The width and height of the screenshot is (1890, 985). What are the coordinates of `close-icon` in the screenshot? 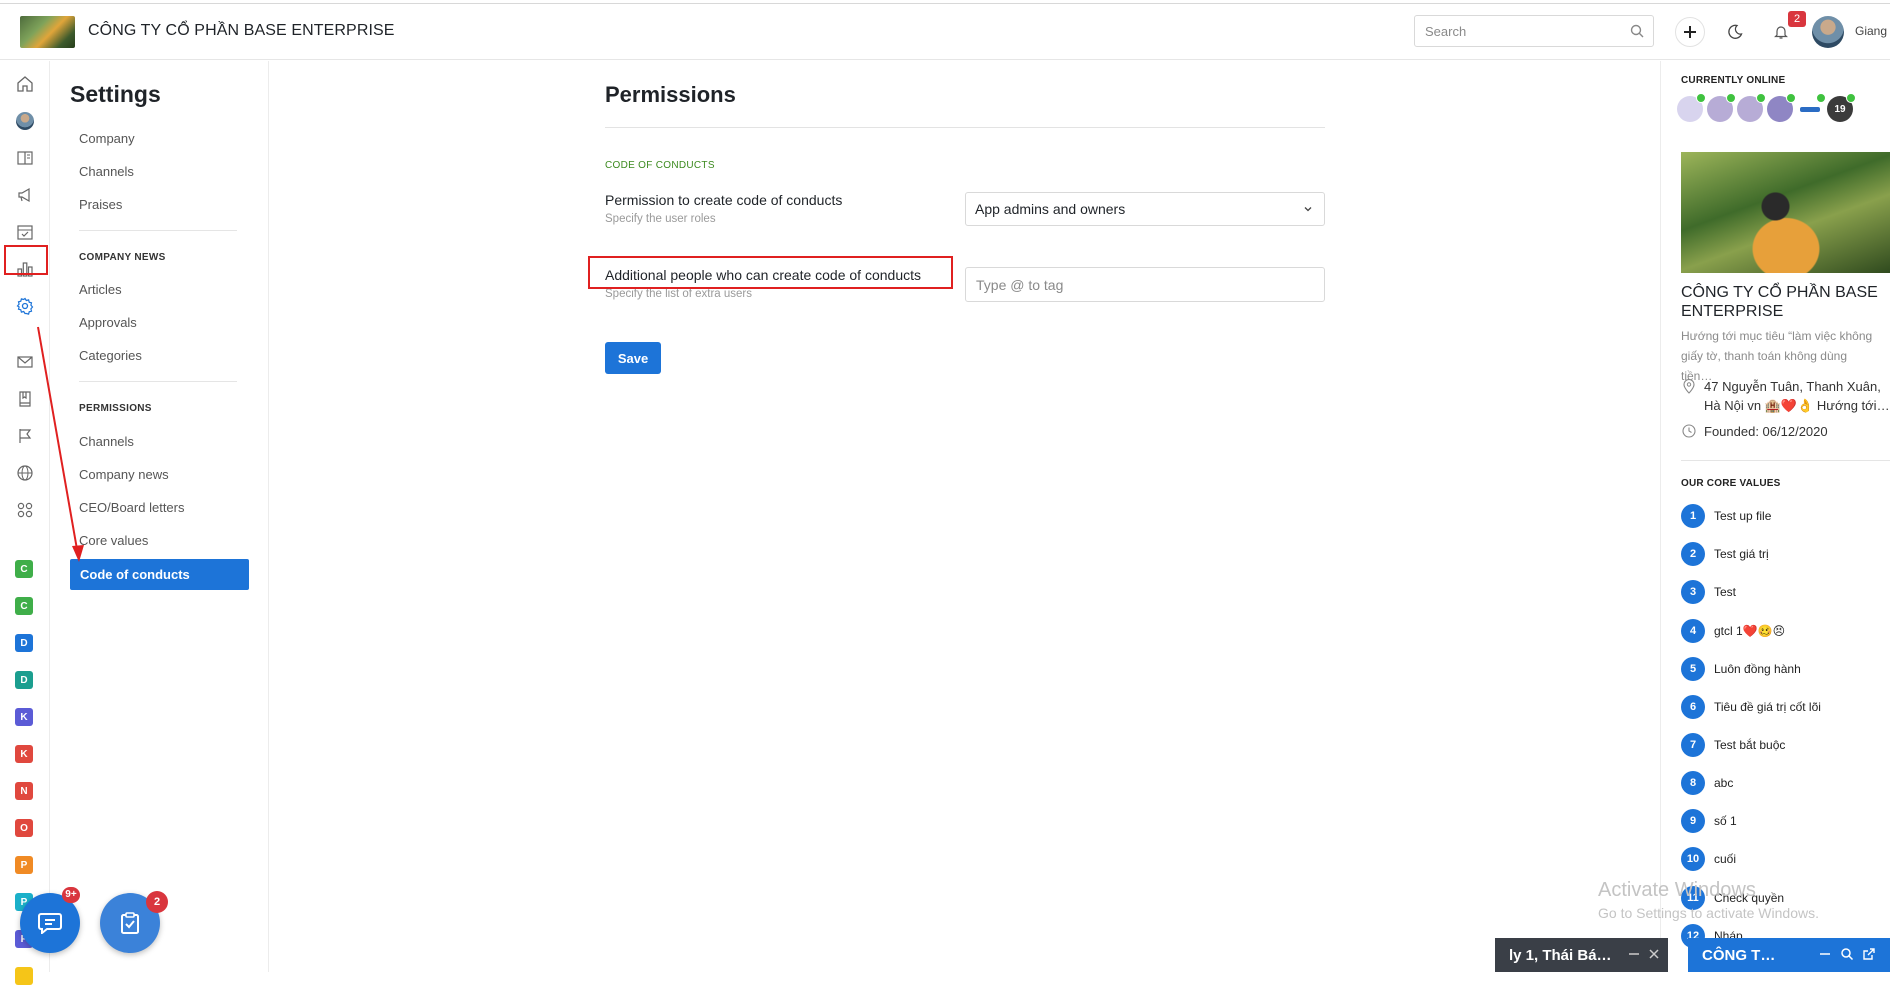 It's located at (1654, 954).